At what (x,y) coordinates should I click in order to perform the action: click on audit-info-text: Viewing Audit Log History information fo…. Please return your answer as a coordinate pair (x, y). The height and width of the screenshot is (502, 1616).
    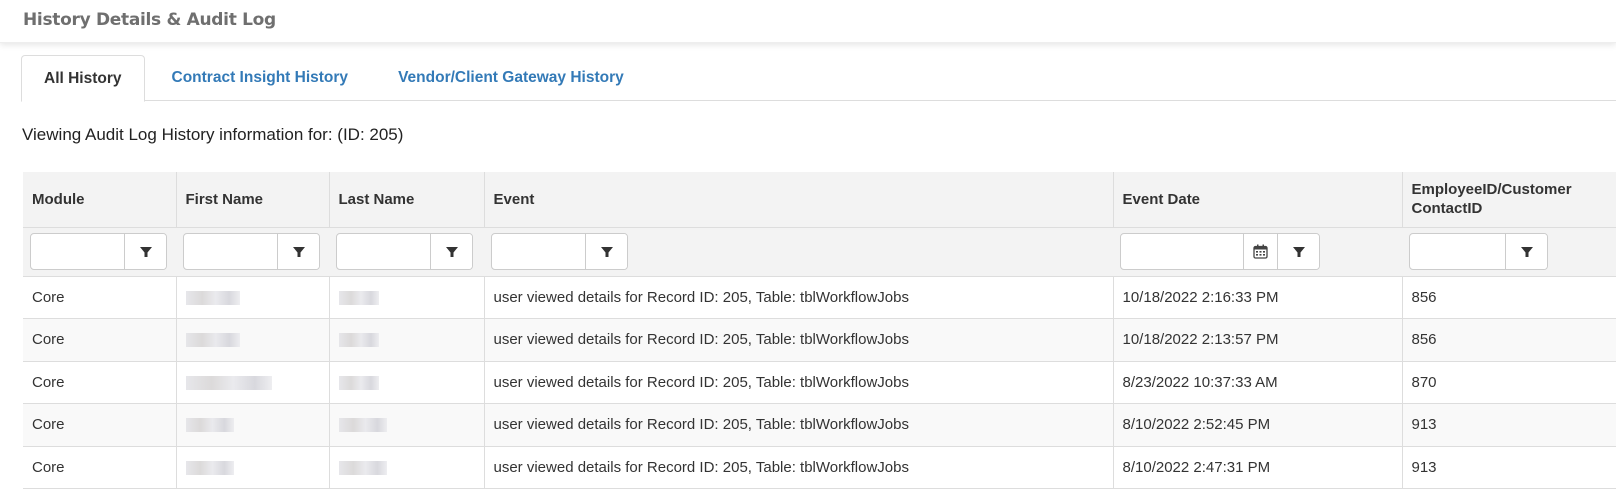
    Looking at the image, I should click on (213, 134).